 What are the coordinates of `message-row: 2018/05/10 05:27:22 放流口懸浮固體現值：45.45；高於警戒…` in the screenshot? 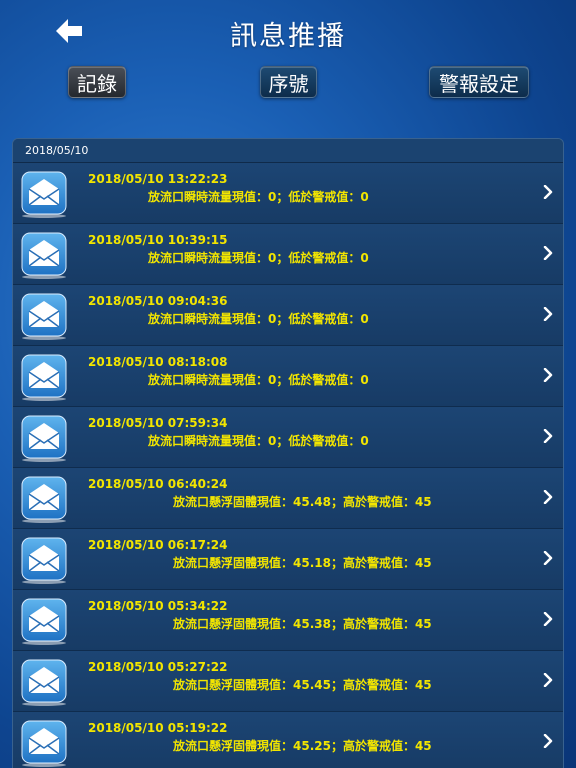 It's located at (288, 681).